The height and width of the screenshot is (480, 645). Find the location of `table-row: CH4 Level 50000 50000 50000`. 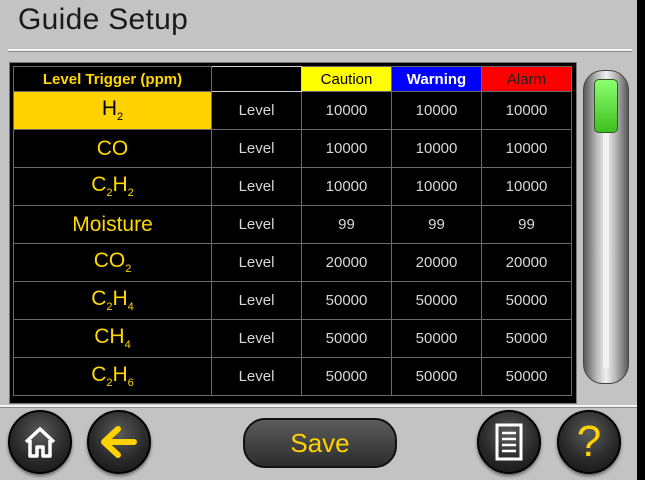

table-row: CH4 Level 50000 50000 50000 is located at coordinates (292, 338).